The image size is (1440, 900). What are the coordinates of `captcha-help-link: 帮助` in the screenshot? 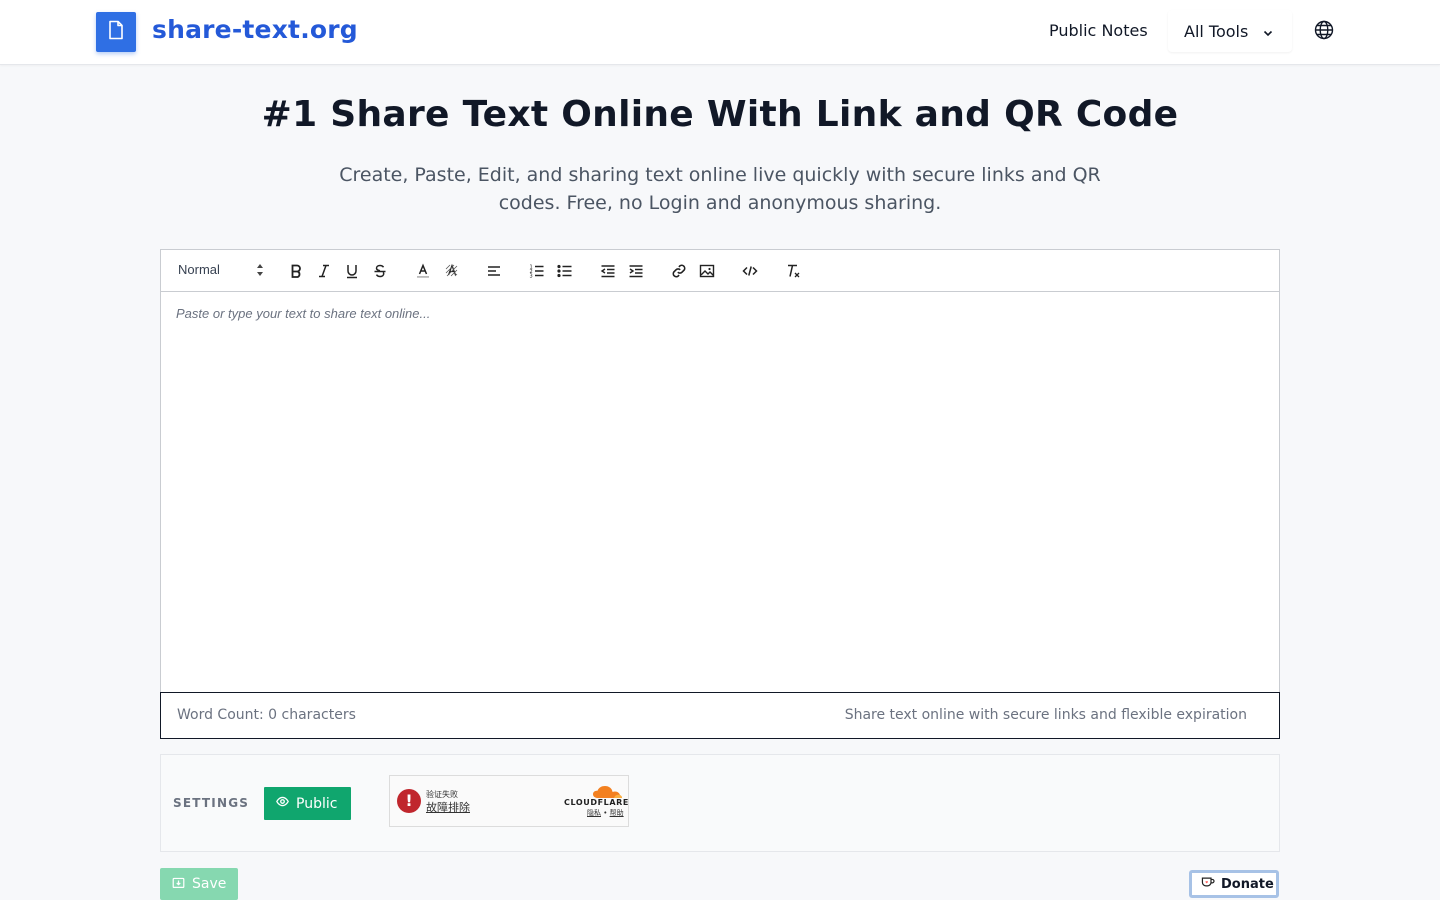 It's located at (617, 813).